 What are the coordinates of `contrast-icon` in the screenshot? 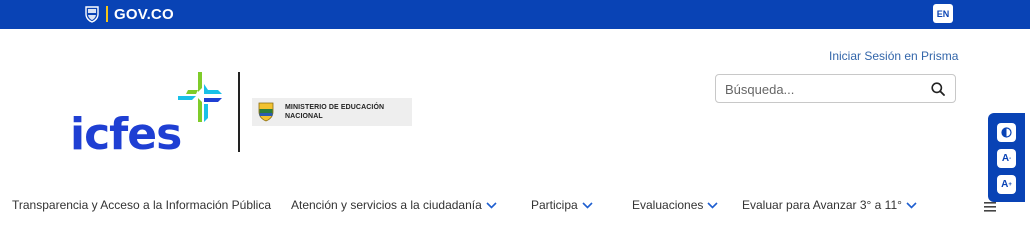 It's located at (1006, 132).